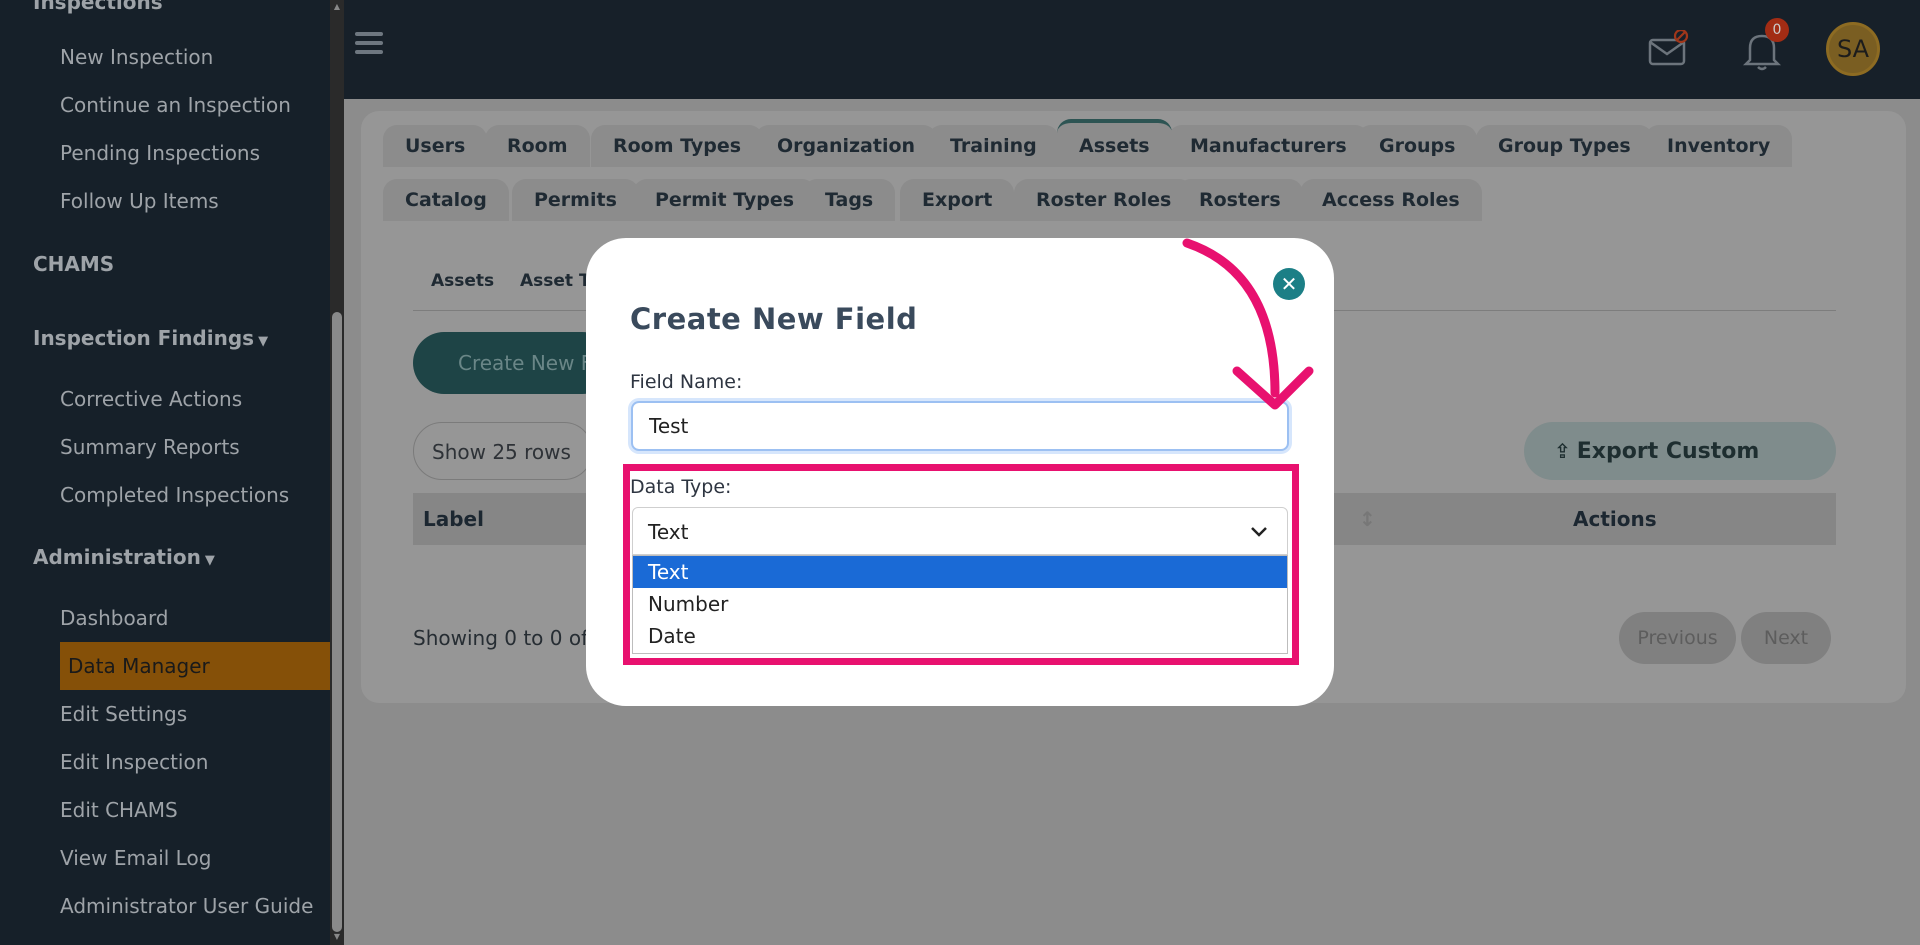 The width and height of the screenshot is (1920, 945). Describe the element at coordinates (462, 281) in the screenshot. I see `subtab-assets: Assets` at that location.